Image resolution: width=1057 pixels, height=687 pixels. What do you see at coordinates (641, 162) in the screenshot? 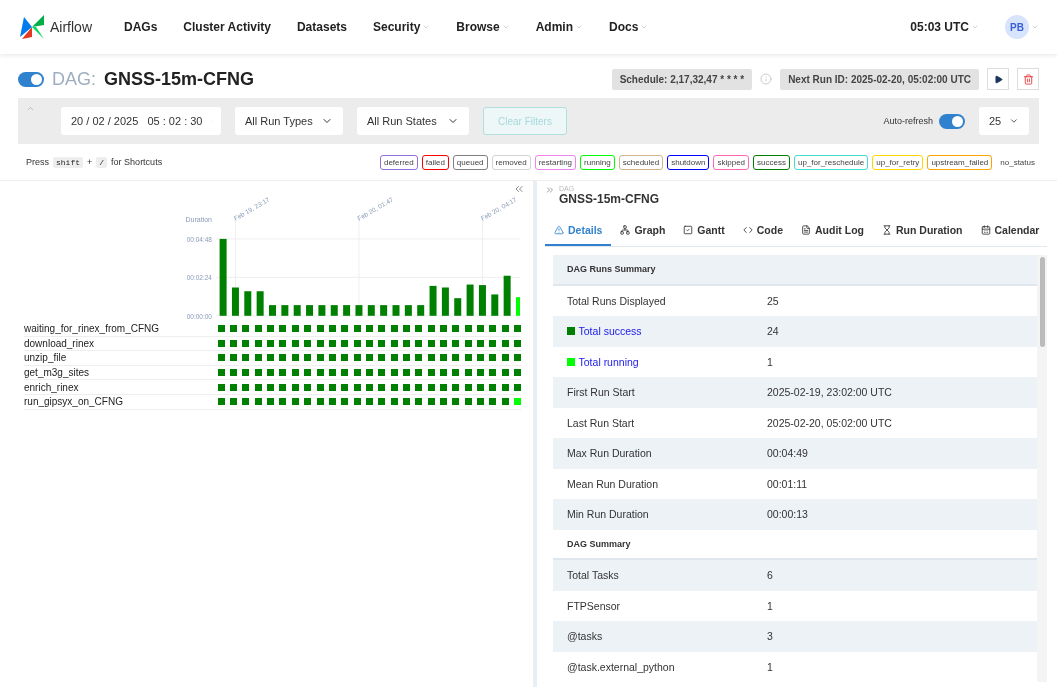
I see `state-legend-tag: scheduled` at bounding box center [641, 162].